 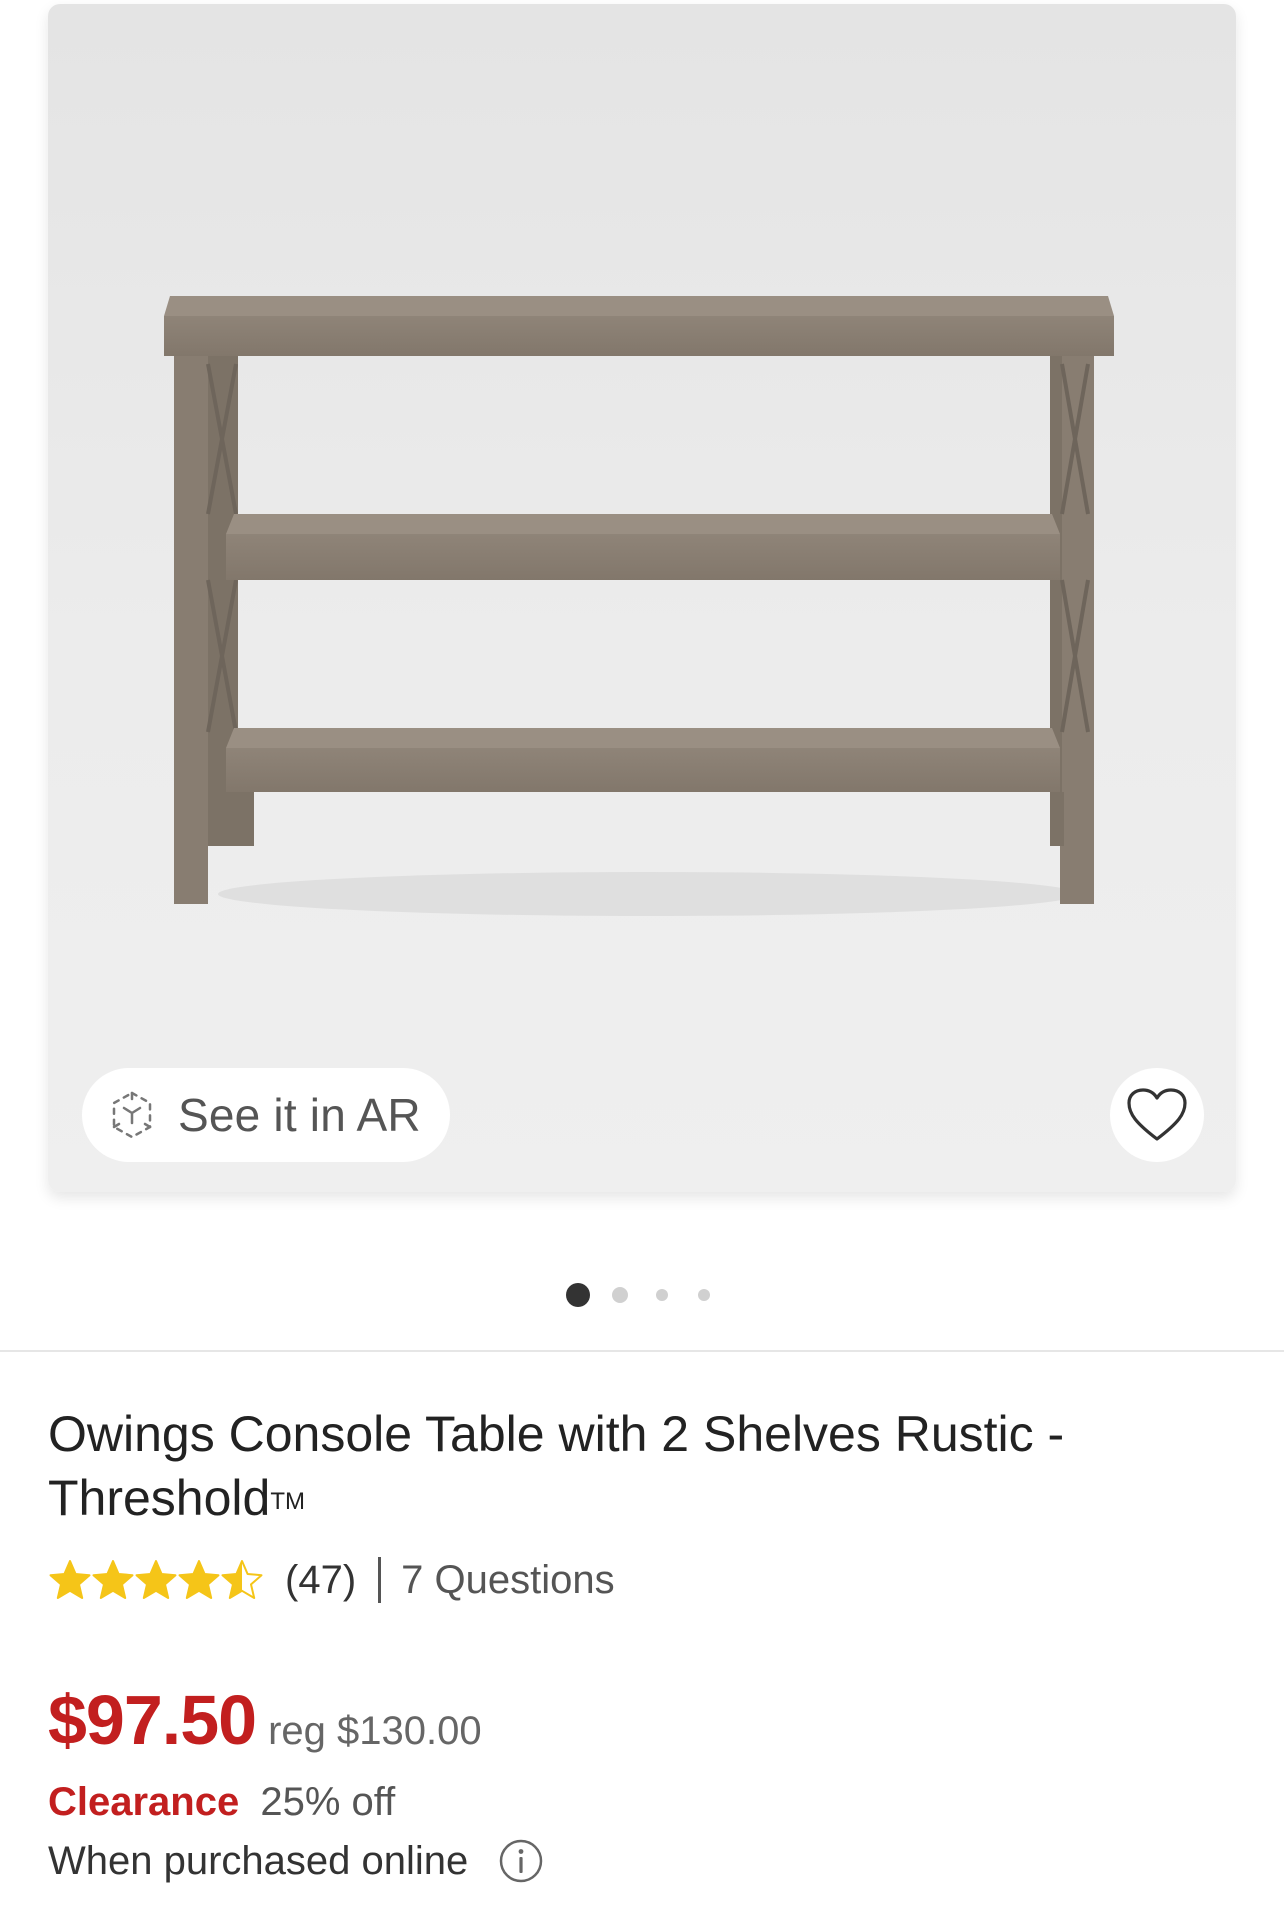 I want to click on review-count: (47), so click(x=320, y=1580).